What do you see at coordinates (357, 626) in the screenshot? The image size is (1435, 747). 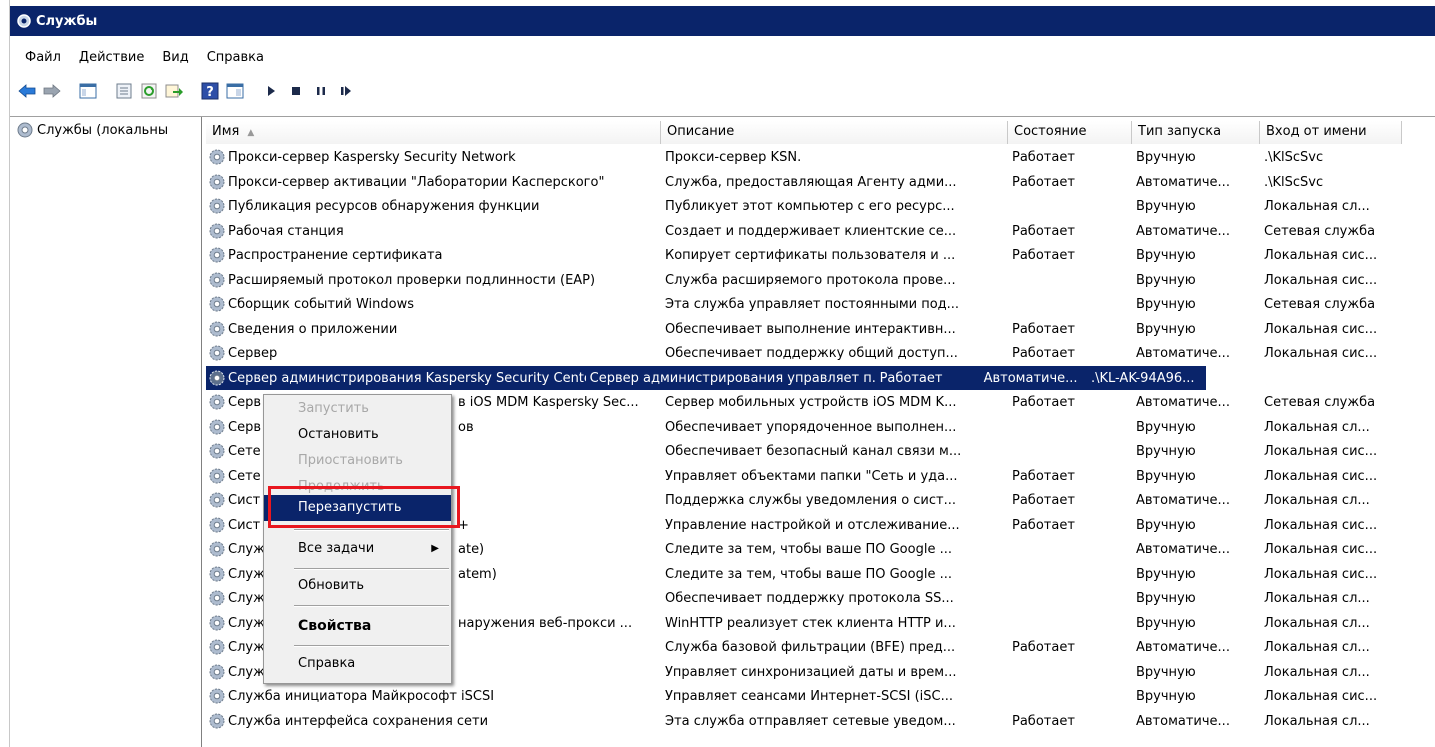 I see `context-menu-properties: Свойства` at bounding box center [357, 626].